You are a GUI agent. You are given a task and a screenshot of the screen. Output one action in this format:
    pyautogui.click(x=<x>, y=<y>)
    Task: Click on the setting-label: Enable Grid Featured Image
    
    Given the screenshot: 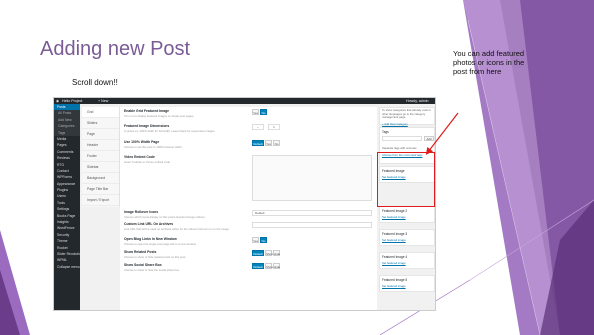 What is the action you would take?
    pyautogui.click(x=147, y=111)
    